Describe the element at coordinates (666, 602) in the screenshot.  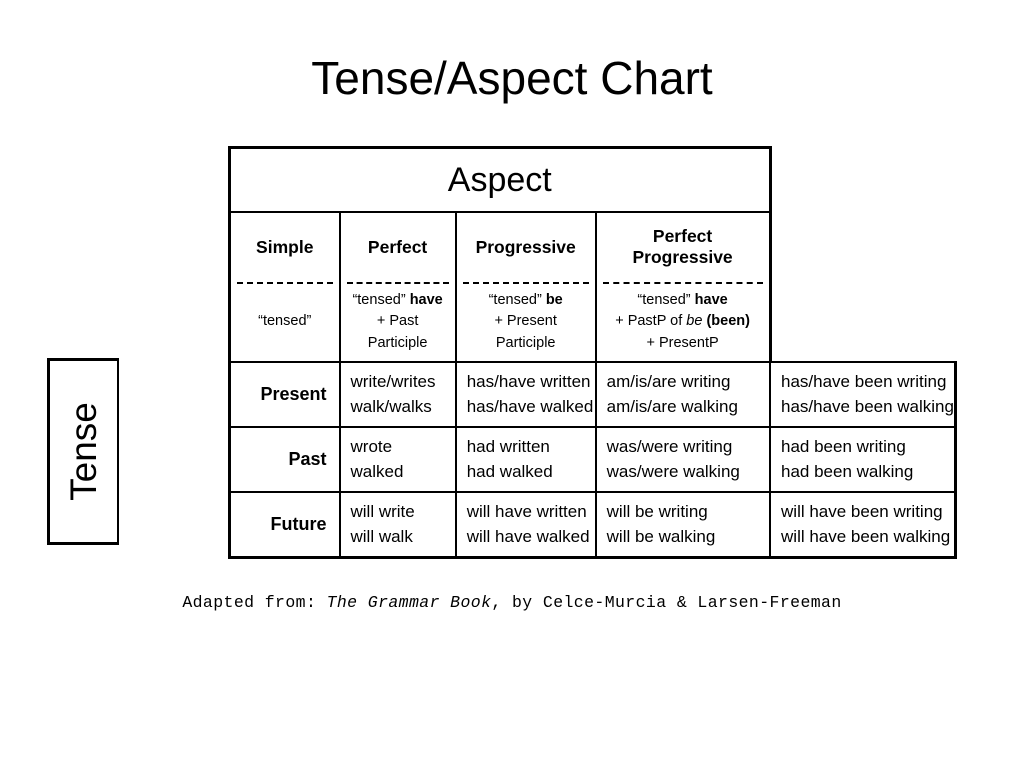
I see `attribution-suffix: , by Celce-Murcia & Larsen-Freeman` at that location.